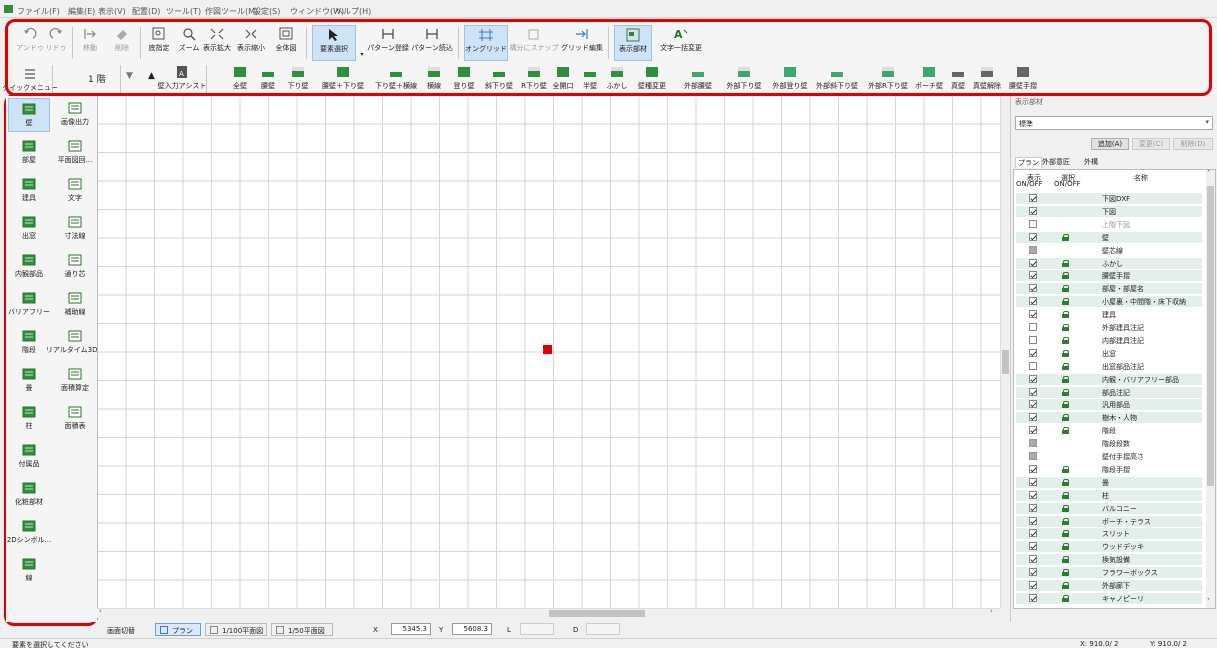 The image size is (1217, 648). I want to click on sidebar-item-11: バリアフリー, so click(29, 305).